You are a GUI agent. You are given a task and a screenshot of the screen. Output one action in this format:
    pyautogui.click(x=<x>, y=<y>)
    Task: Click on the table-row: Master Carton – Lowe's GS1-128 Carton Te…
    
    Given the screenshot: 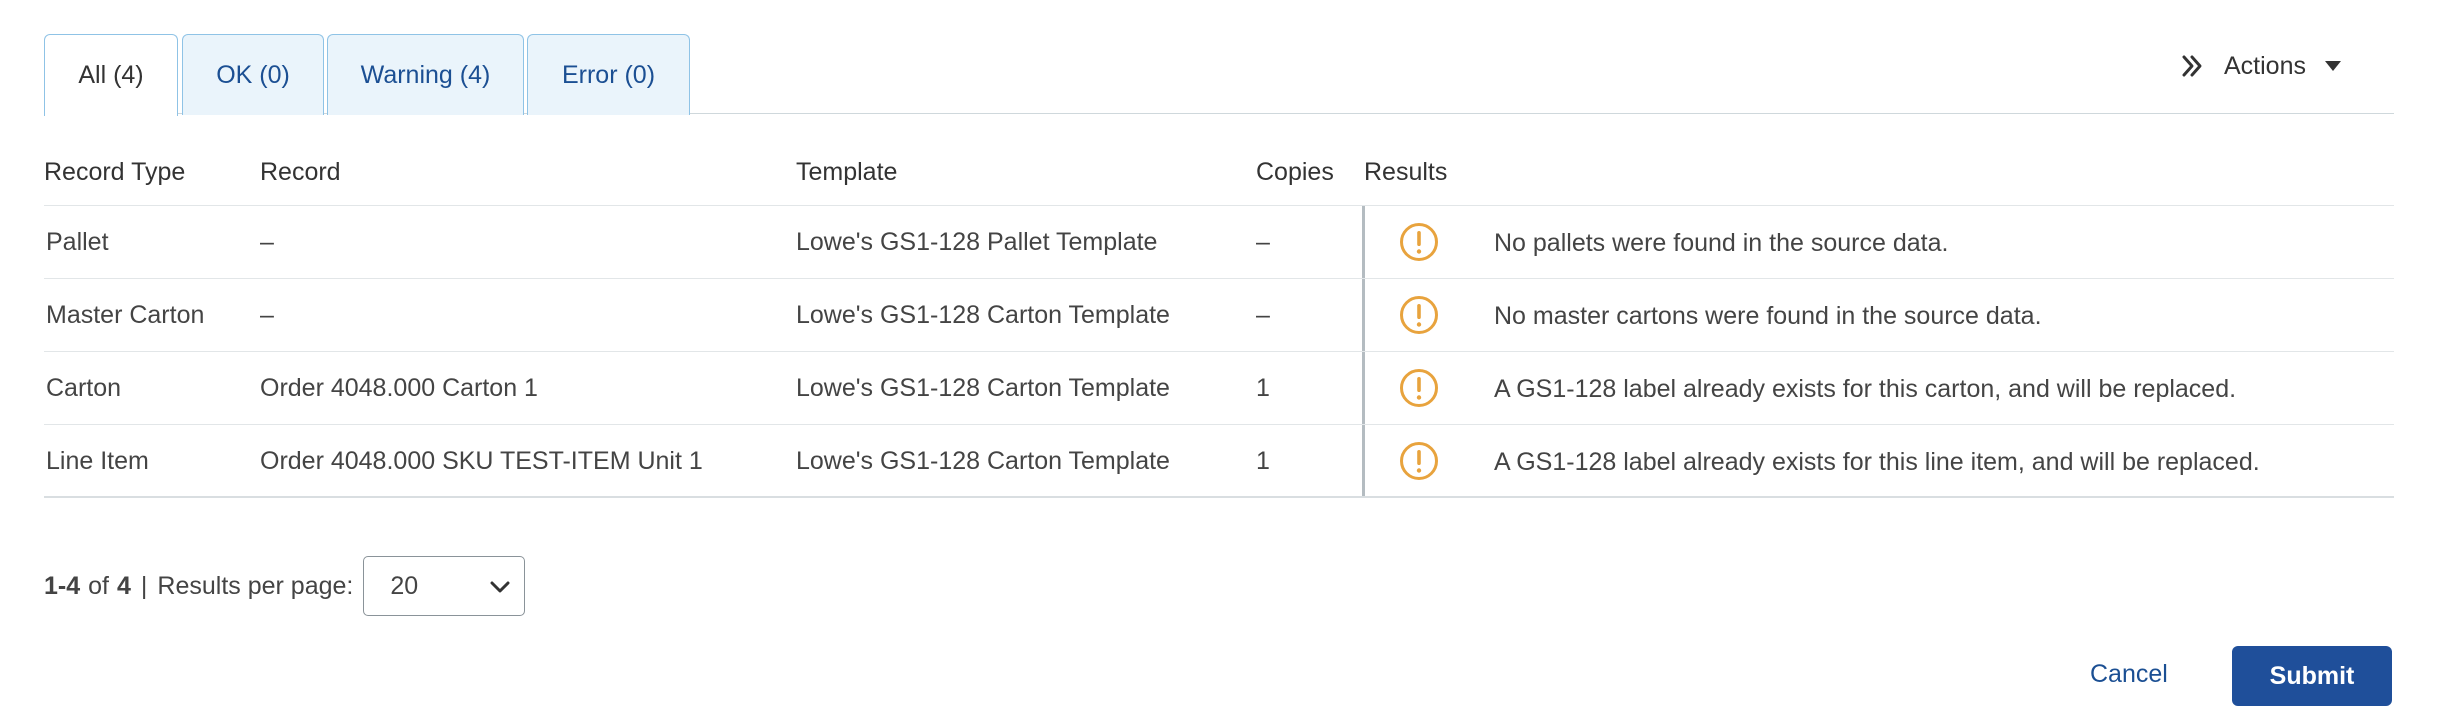 What is the action you would take?
    pyautogui.click(x=1219, y=315)
    